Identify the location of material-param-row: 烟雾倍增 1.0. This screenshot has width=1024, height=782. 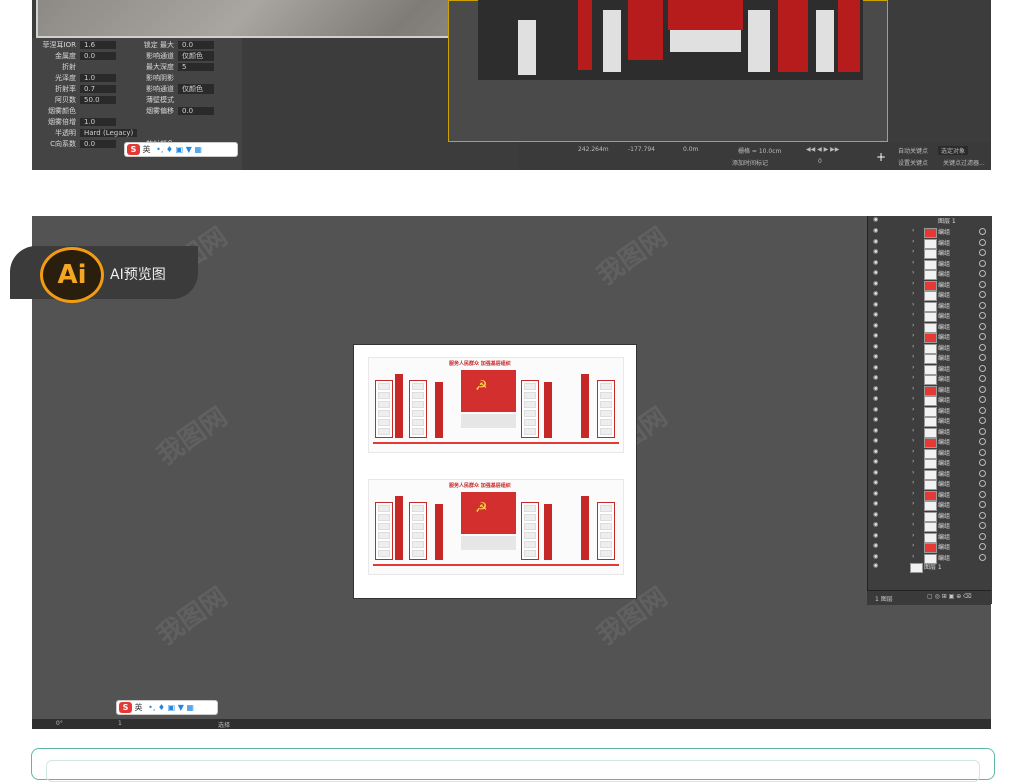
(123, 122).